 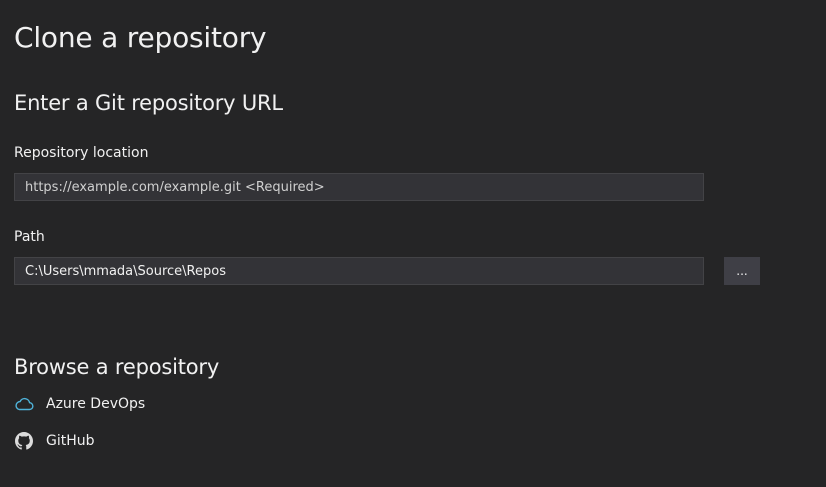 I want to click on browse-section-heading: Browse a repository, so click(x=117, y=367).